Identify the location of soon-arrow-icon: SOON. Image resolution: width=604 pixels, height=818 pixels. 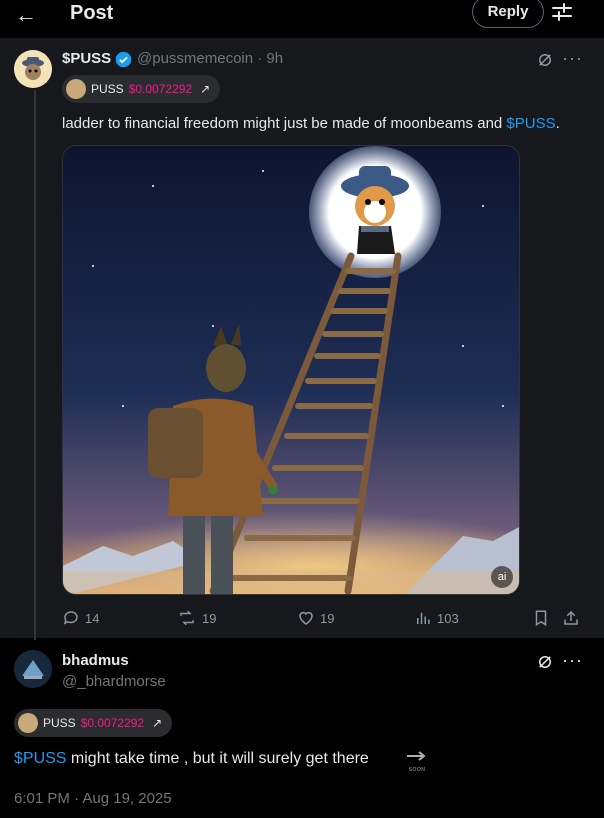
(417, 761).